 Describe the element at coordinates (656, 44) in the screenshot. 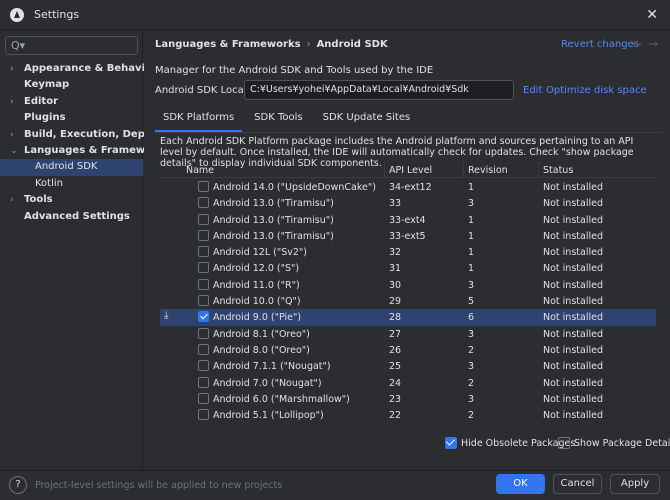

I see `forward-arrow-icon: →` at that location.